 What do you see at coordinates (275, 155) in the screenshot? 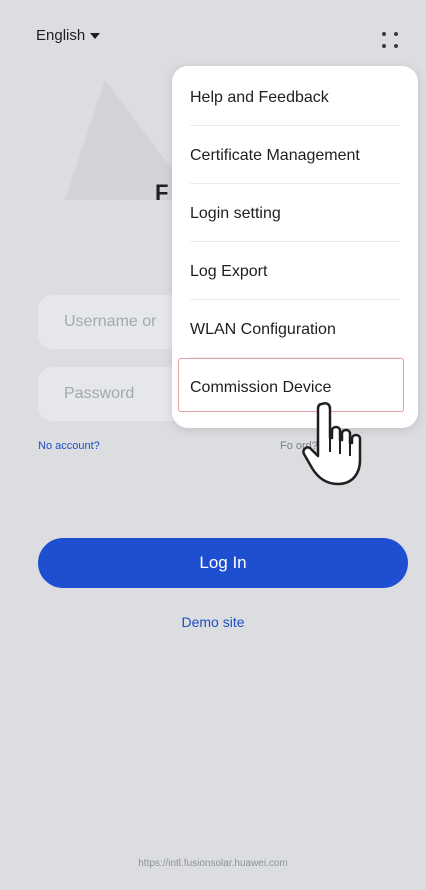
I see `menu-item-label: Certificate Management` at bounding box center [275, 155].